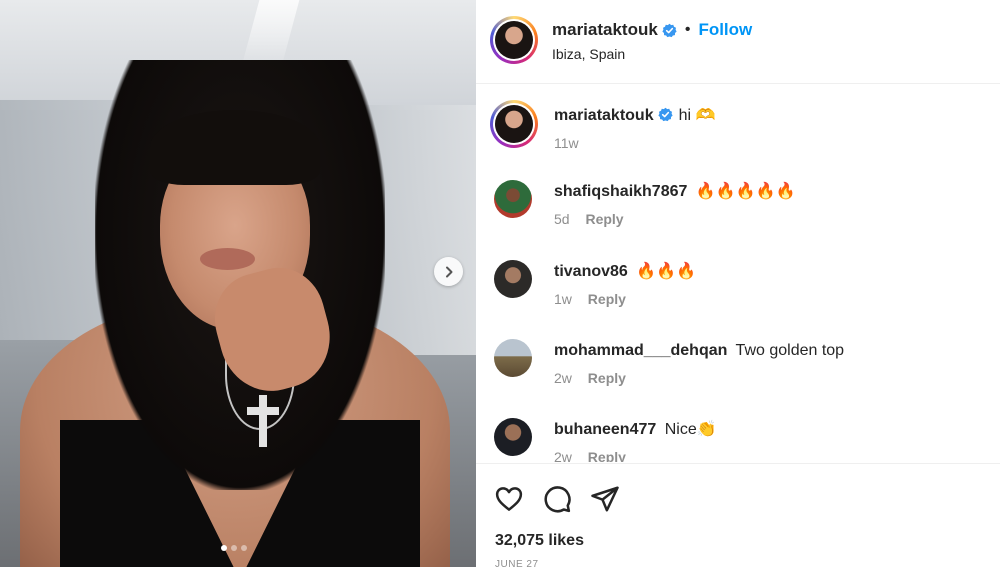 This screenshot has height=567, width=1000. I want to click on caption-meta: 11w, so click(769, 143).